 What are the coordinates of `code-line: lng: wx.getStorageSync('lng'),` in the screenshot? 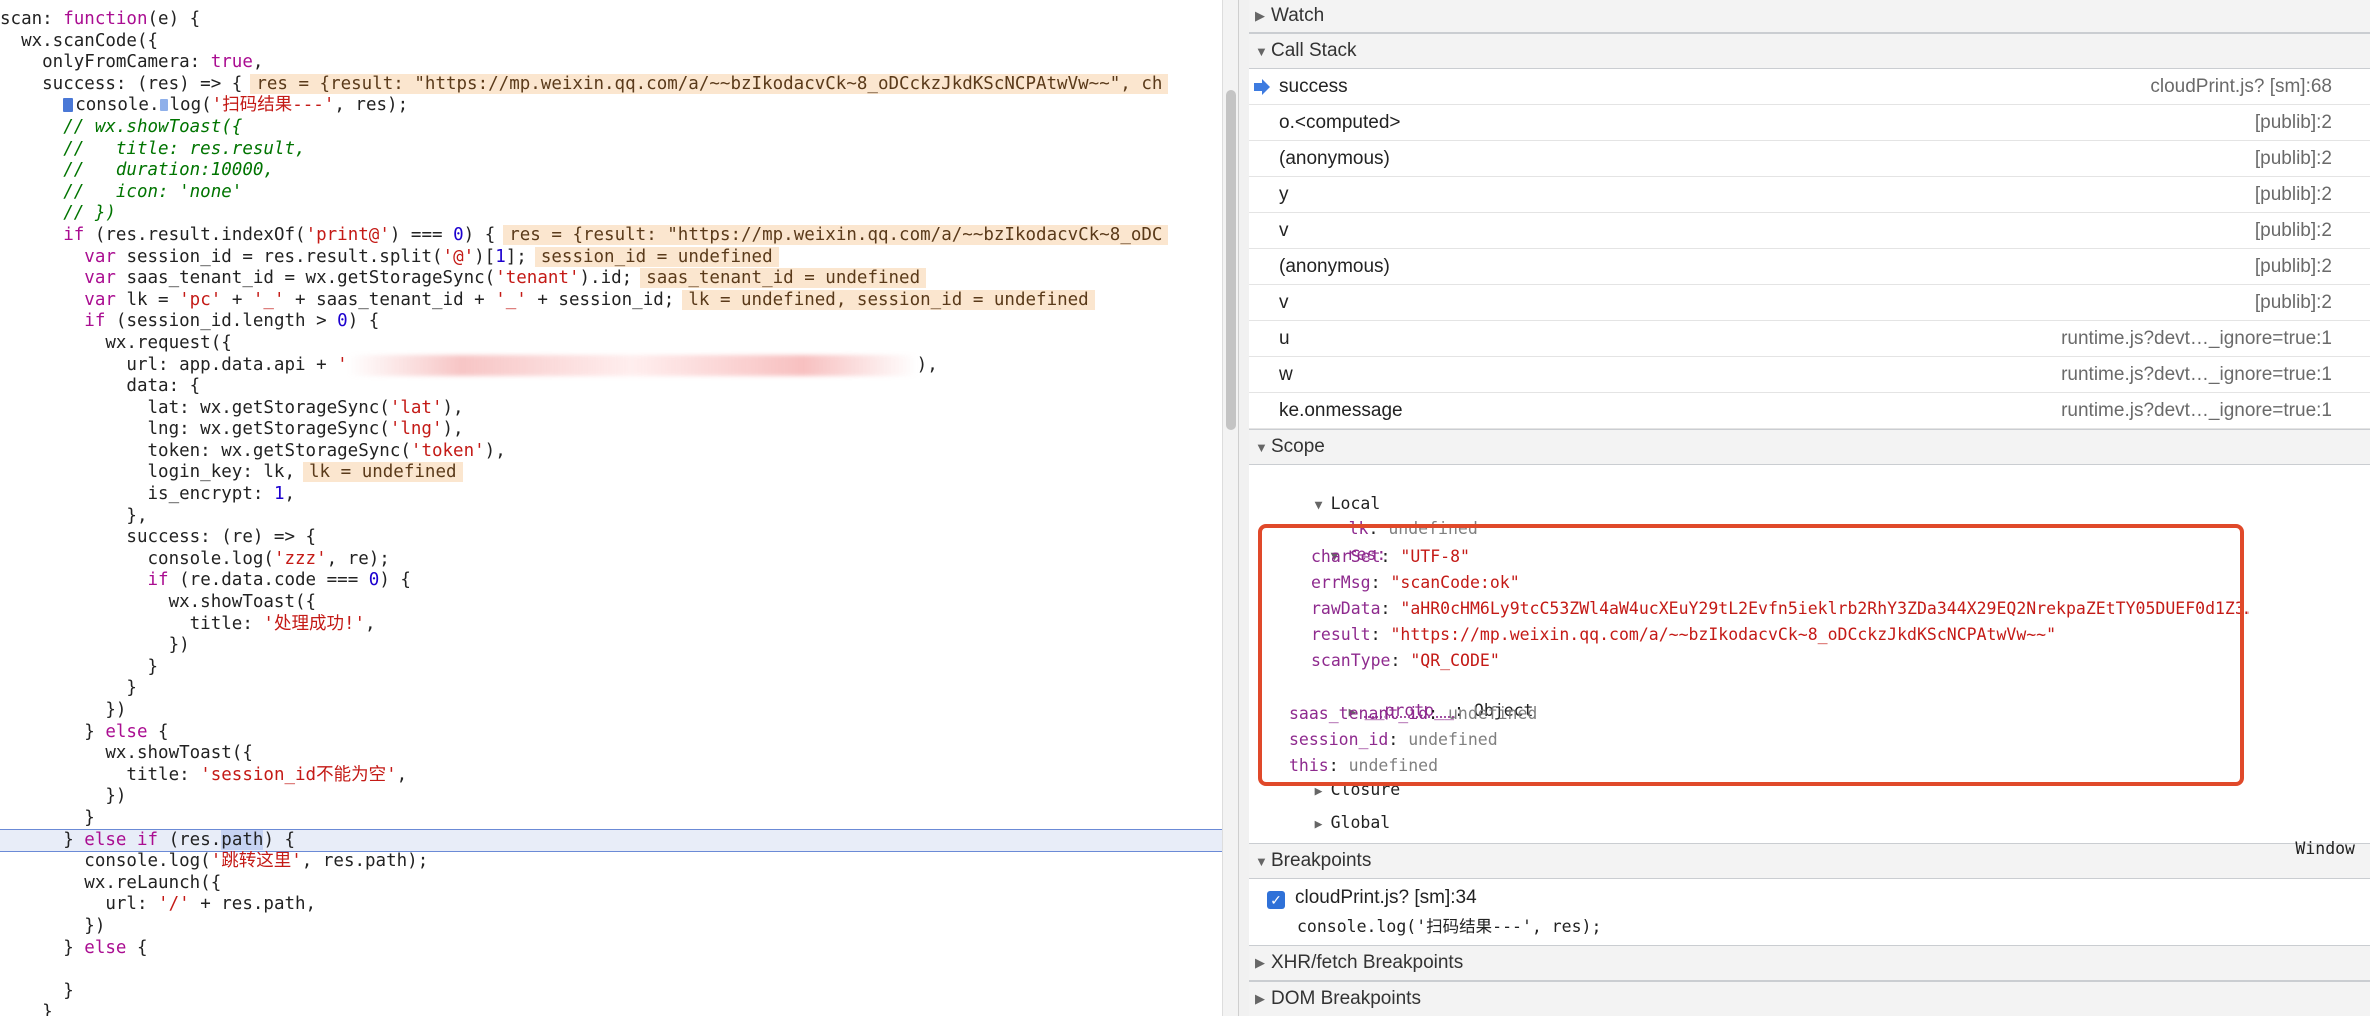 It's located at (611, 430).